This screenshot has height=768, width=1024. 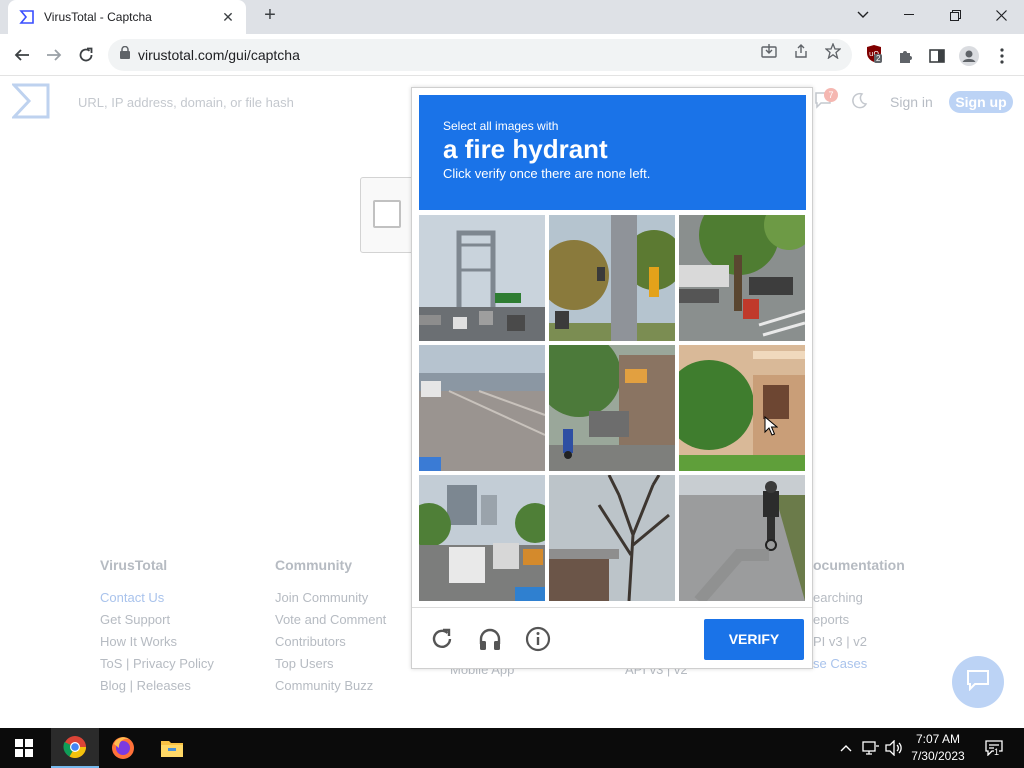 What do you see at coordinates (859, 102) in the screenshot?
I see `dark-mode-moon-icon` at bounding box center [859, 102].